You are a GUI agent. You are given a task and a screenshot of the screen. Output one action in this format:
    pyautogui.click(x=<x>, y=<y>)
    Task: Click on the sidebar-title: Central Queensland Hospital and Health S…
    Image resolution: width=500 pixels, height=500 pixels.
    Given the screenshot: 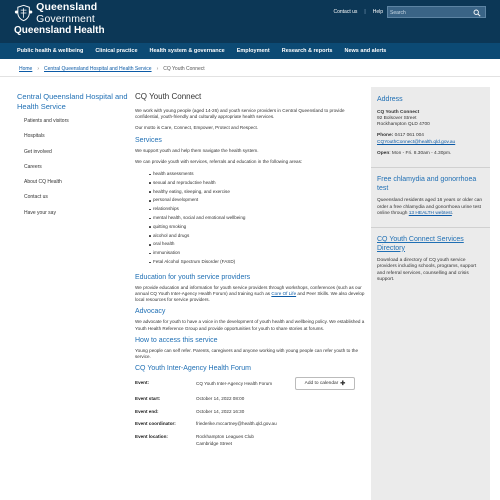 What is the action you would take?
    pyautogui.click(x=73, y=101)
    